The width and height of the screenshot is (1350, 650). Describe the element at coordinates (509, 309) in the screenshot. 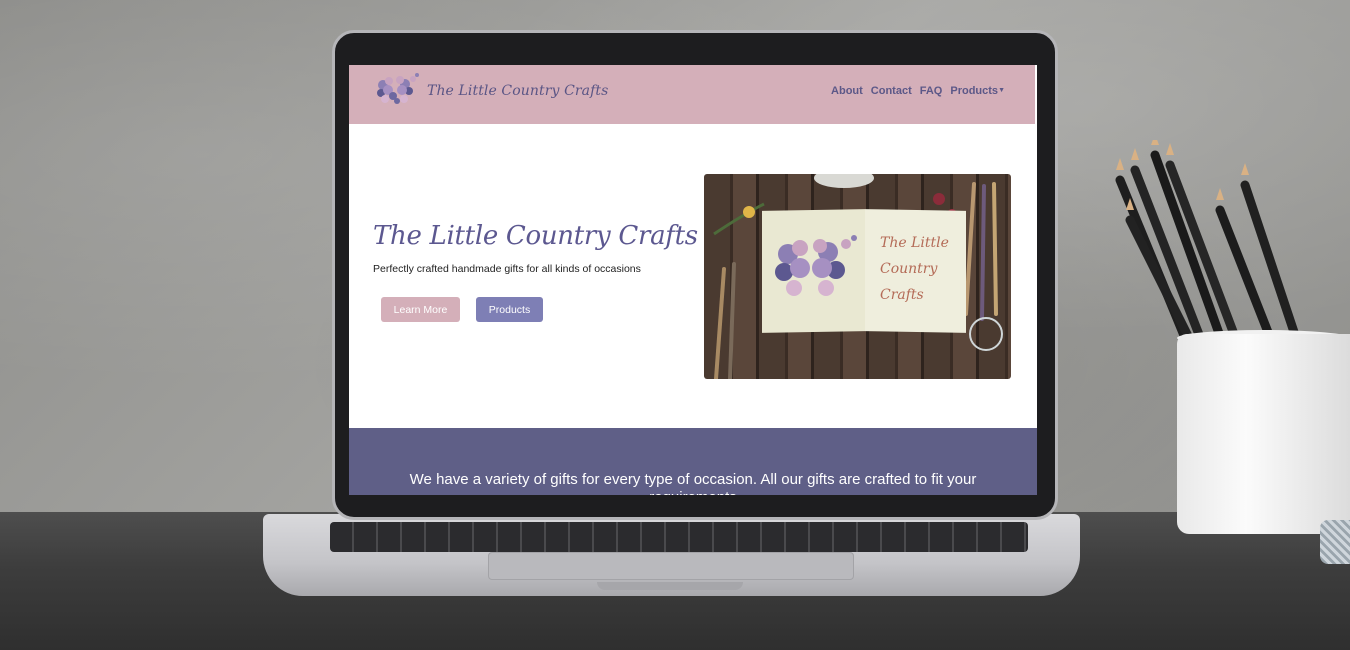

I see `products-button: Products` at that location.